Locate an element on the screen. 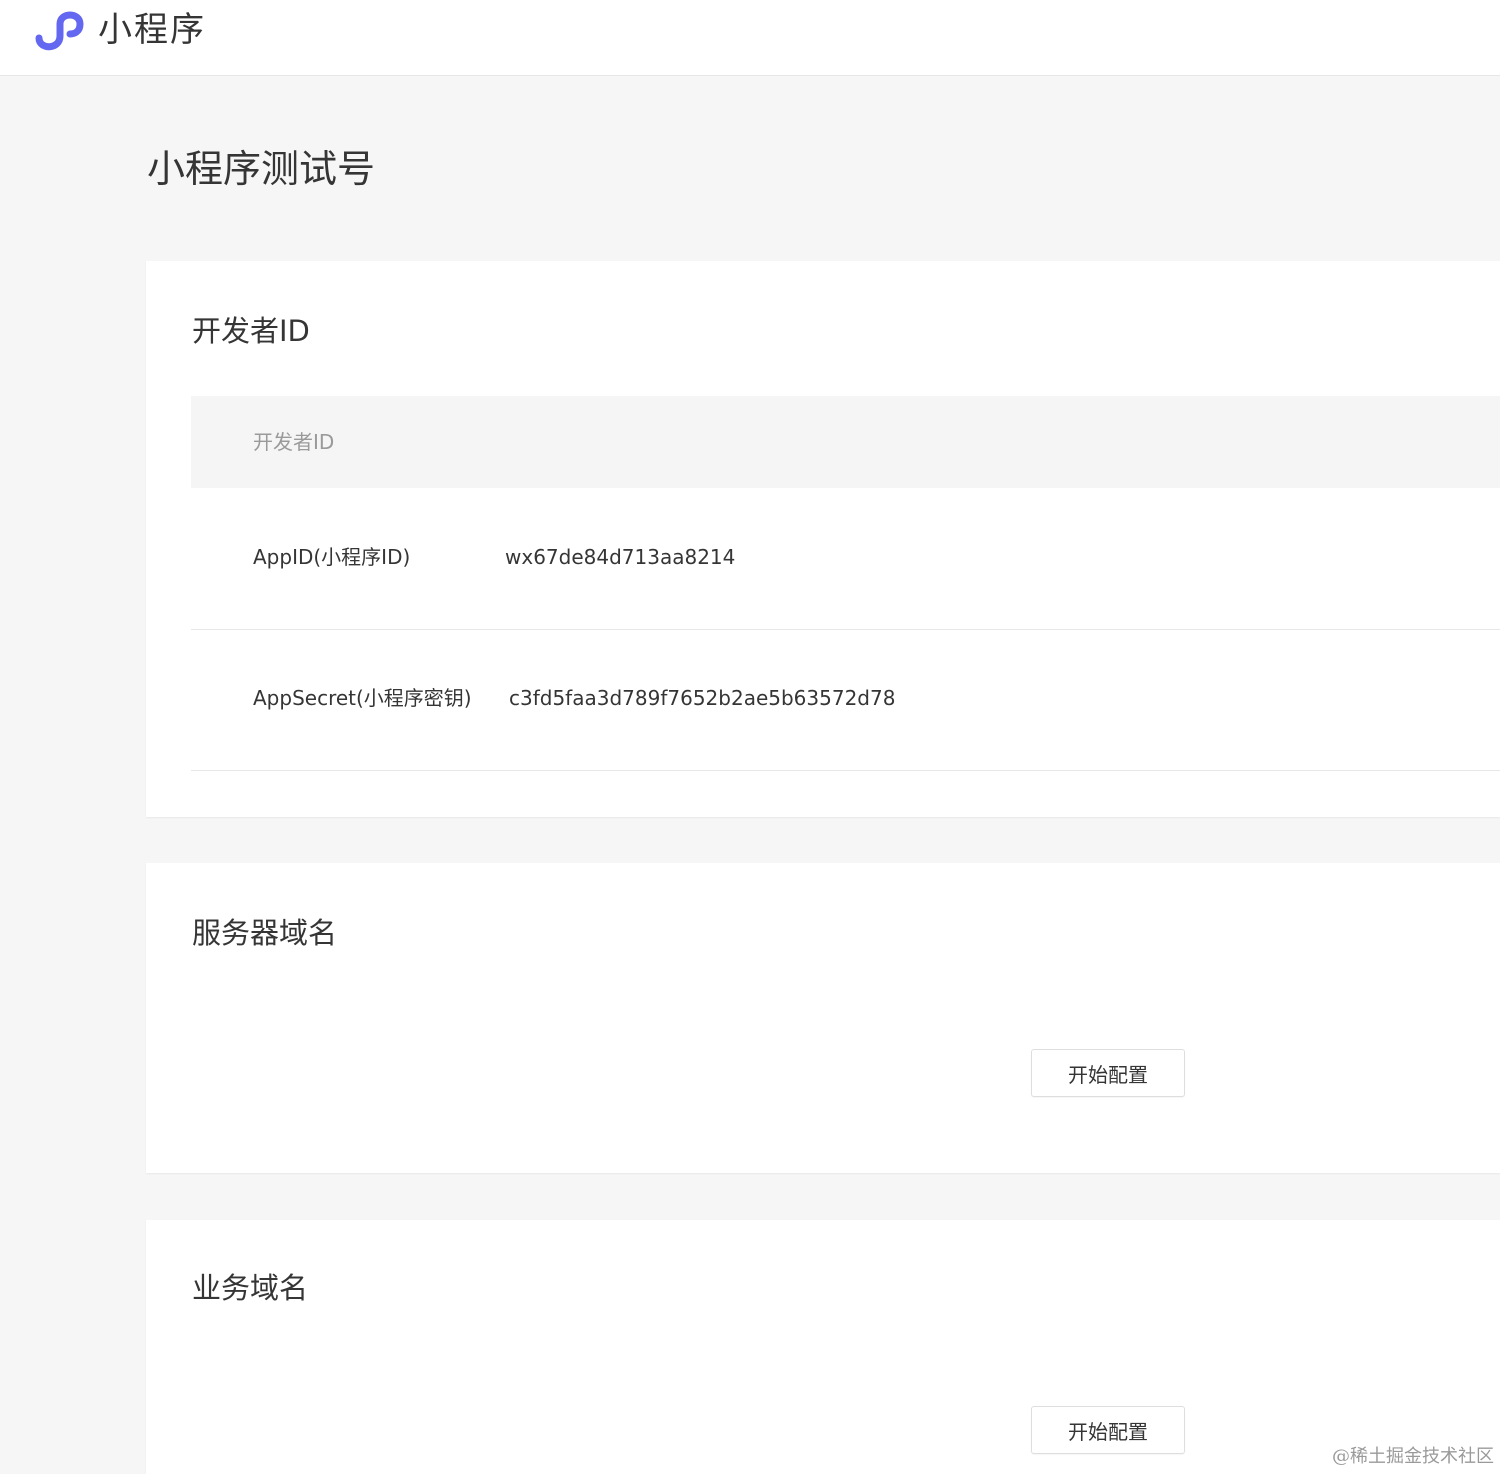 Image resolution: width=1500 pixels, height=1474 pixels. appsecret-label: AppSecret(小程序密钥) is located at coordinates (362, 698).